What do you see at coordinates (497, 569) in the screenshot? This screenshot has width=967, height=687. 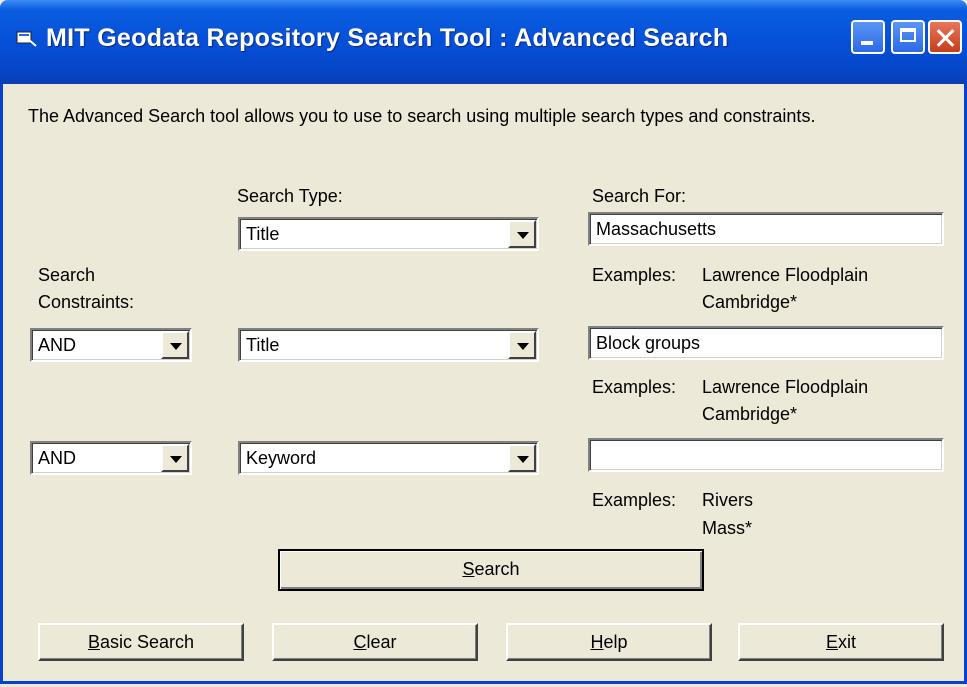 I see `search-button-label: earch` at bounding box center [497, 569].